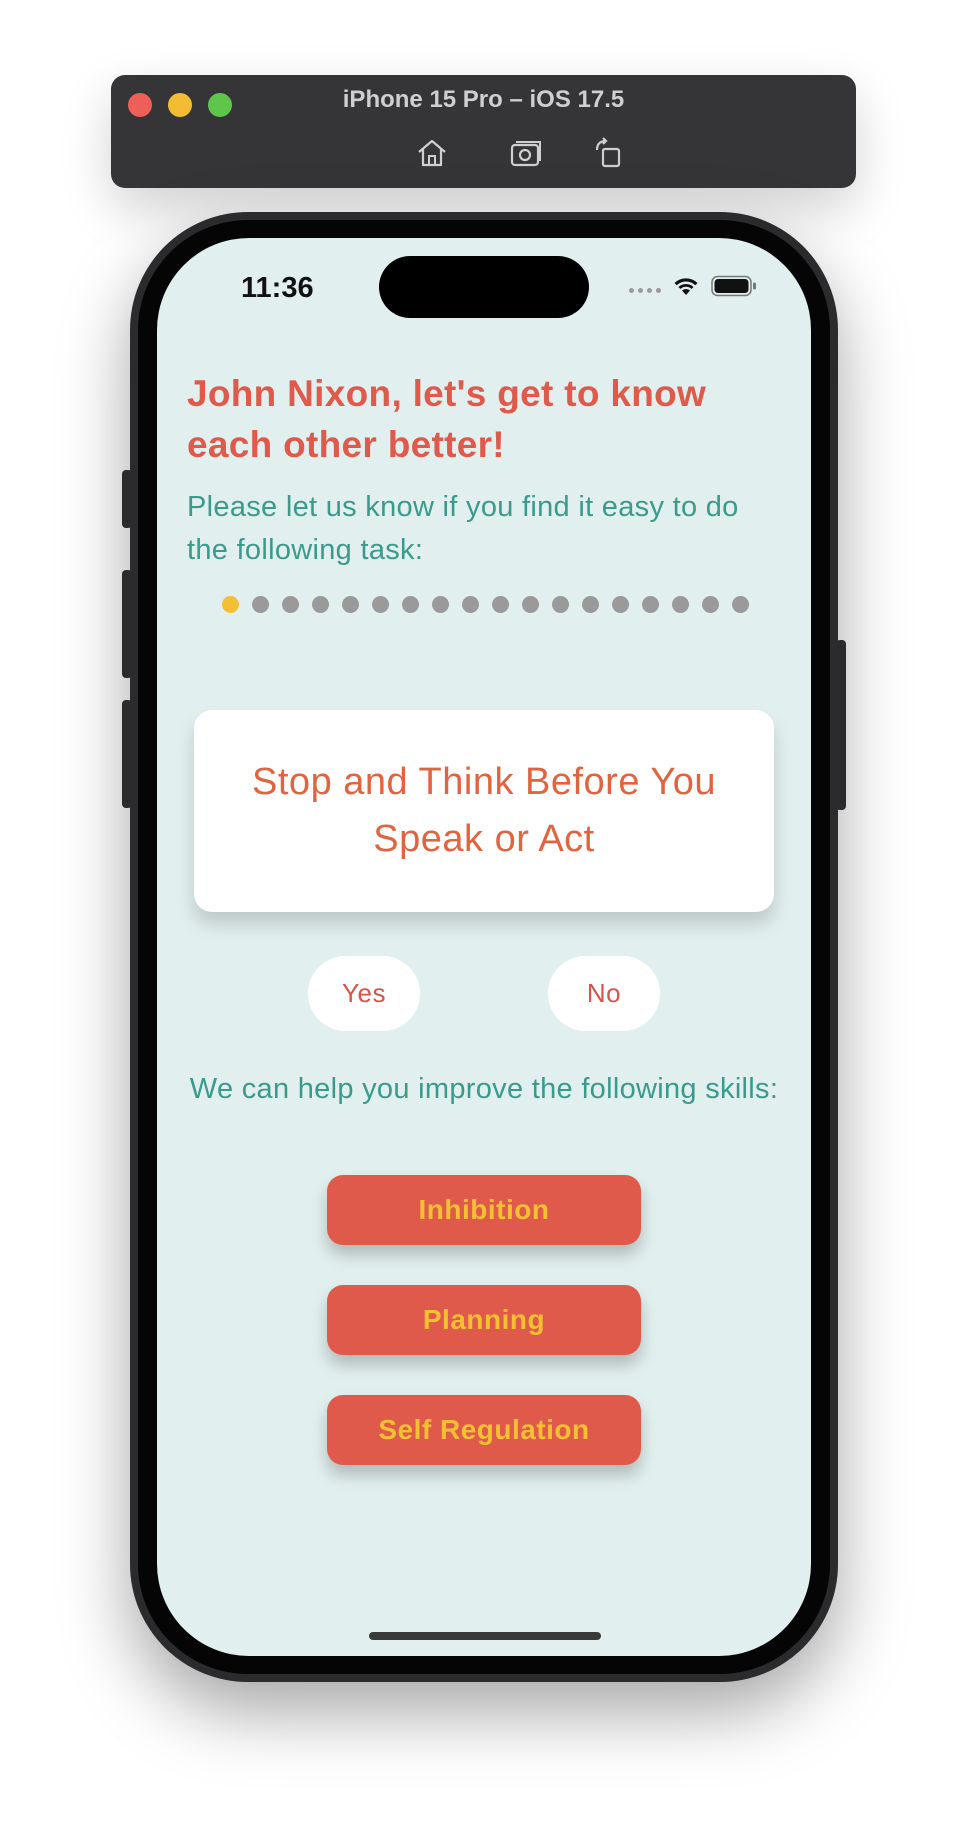 Image resolution: width=968 pixels, height=1834 pixels. What do you see at coordinates (604, 993) in the screenshot?
I see `no-button: No` at bounding box center [604, 993].